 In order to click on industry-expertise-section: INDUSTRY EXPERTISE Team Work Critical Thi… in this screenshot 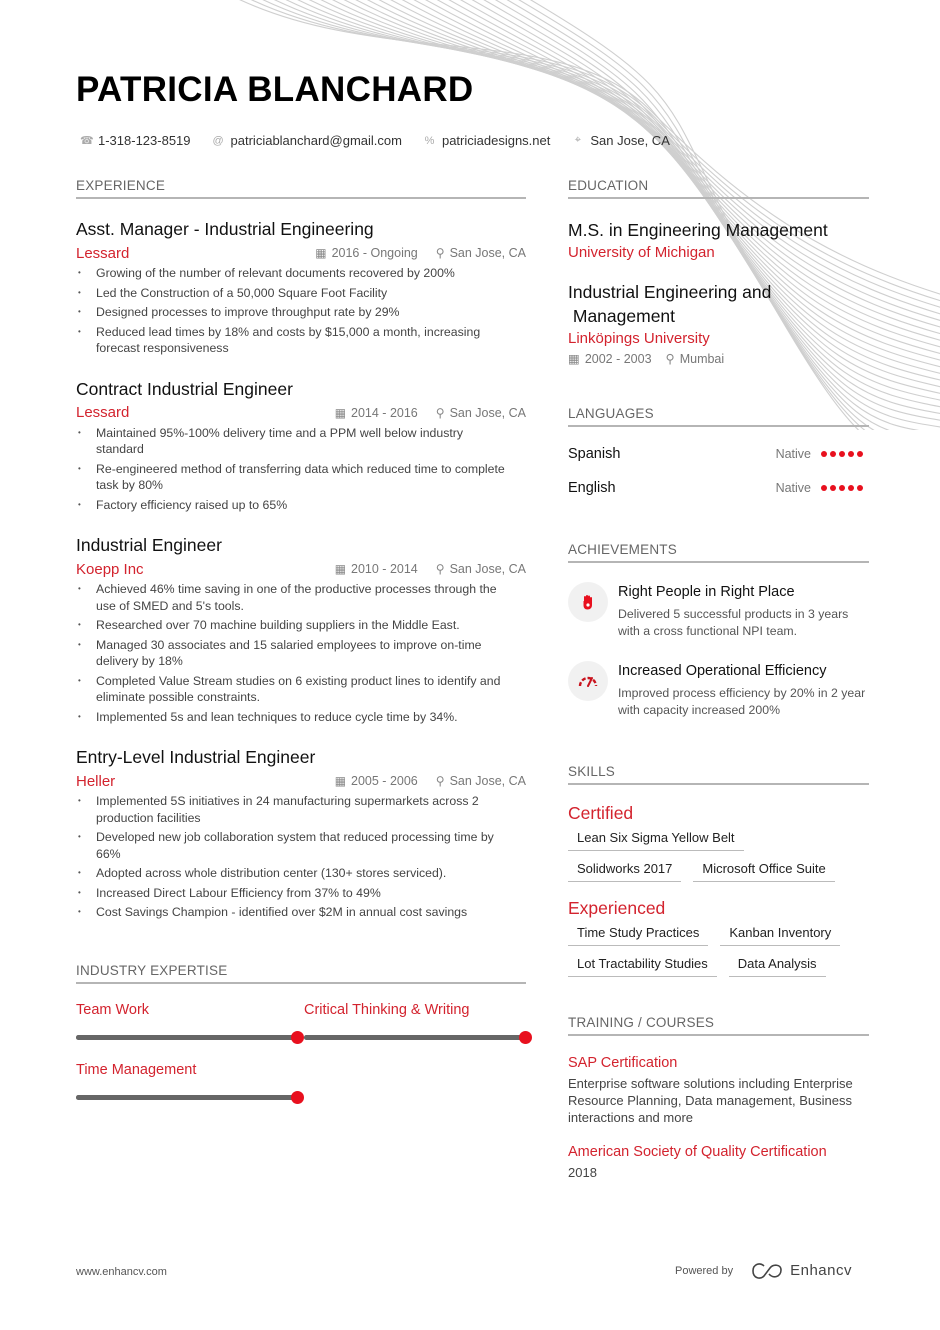, I will do `click(304, 1033)`.